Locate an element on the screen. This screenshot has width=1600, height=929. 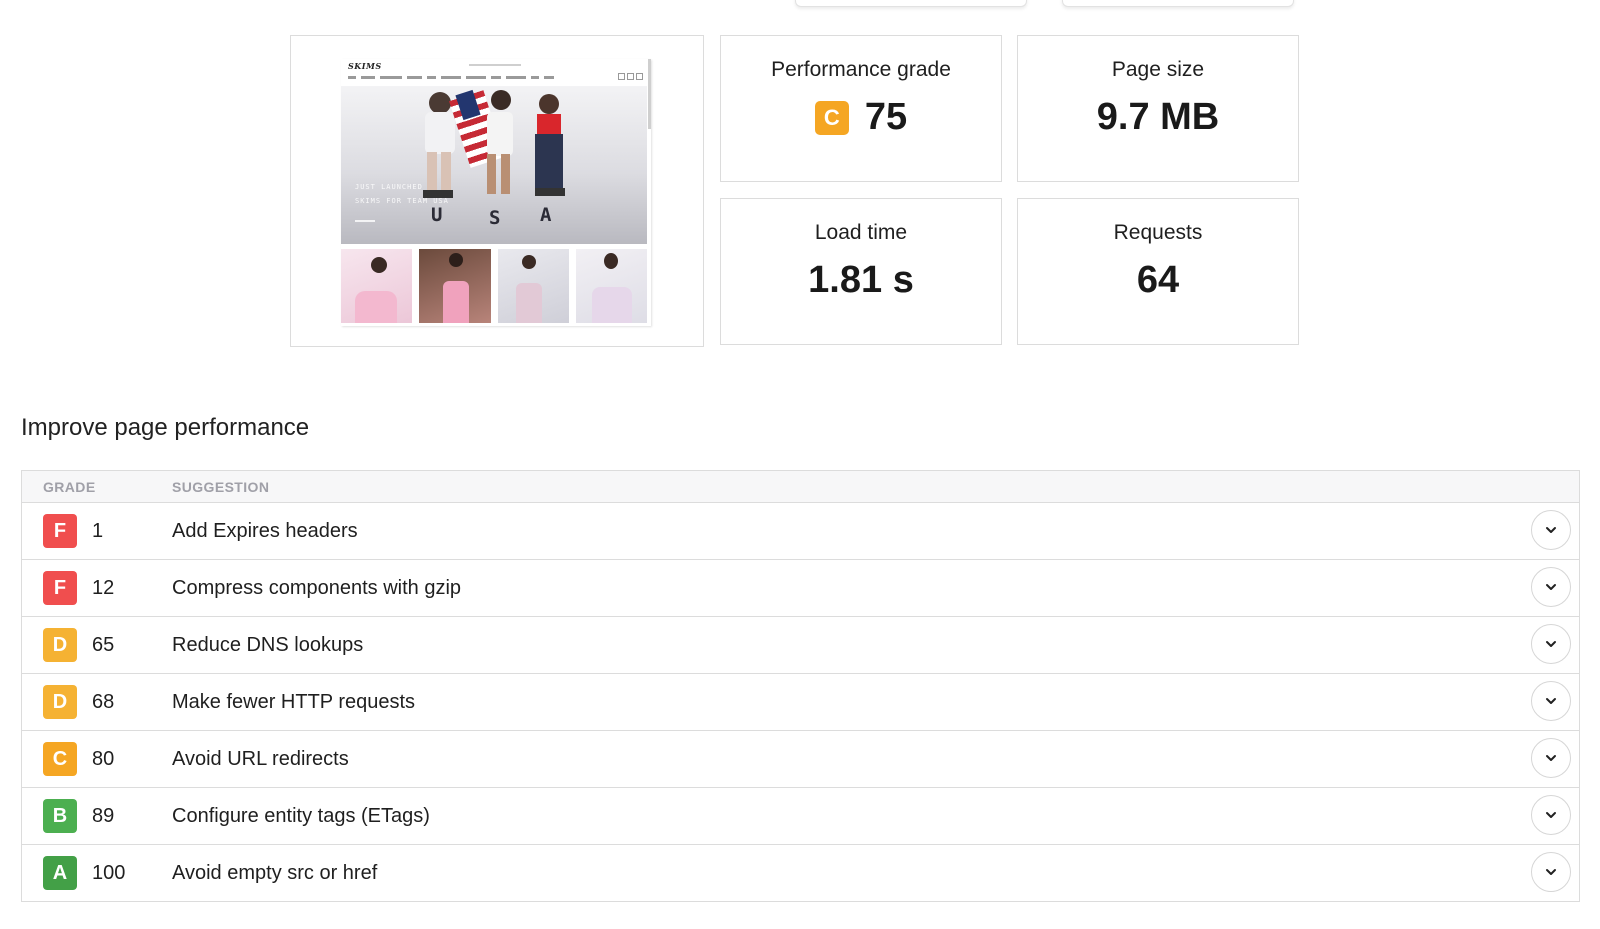
table-row: B 89 Configure entity tags (ETags) is located at coordinates (800, 816).